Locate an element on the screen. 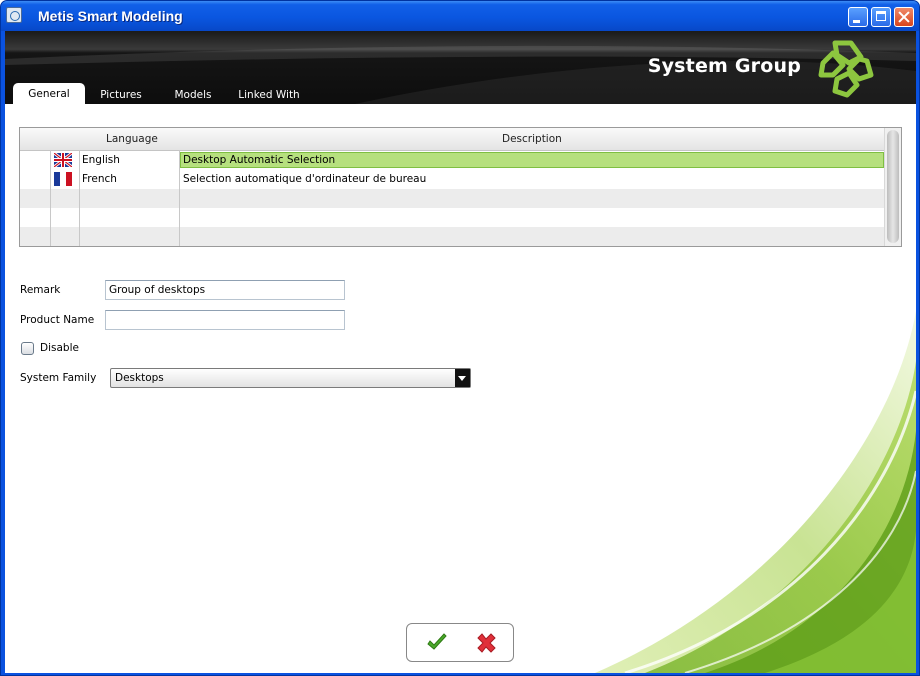  app-icon is located at coordinates (14, 15).